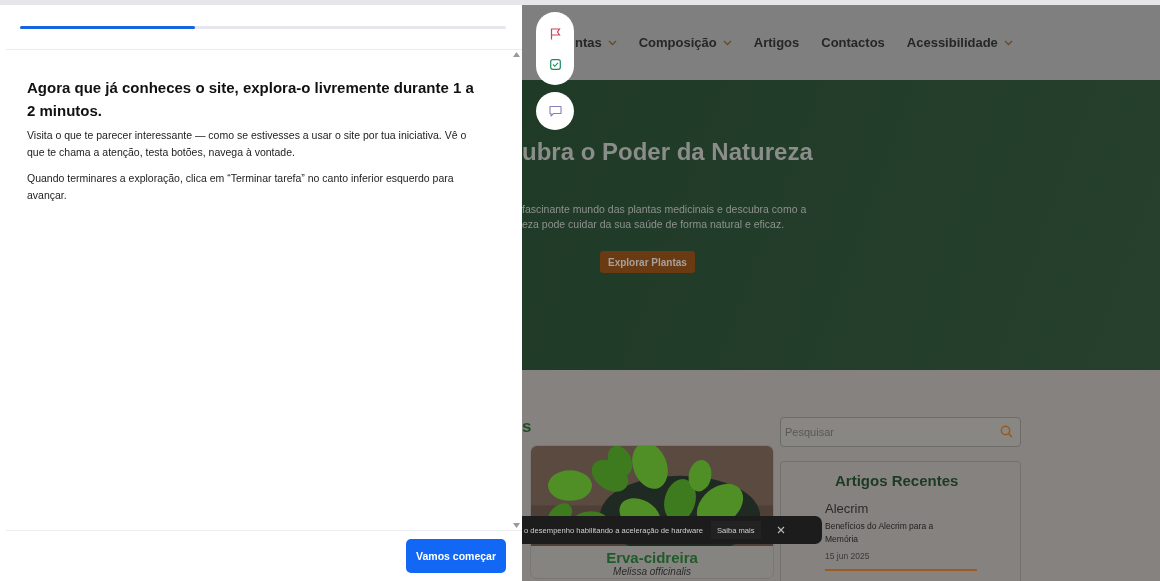 The width and height of the screenshot is (1160, 581). What do you see at coordinates (776, 42) in the screenshot?
I see `nav-link: Artigos` at bounding box center [776, 42].